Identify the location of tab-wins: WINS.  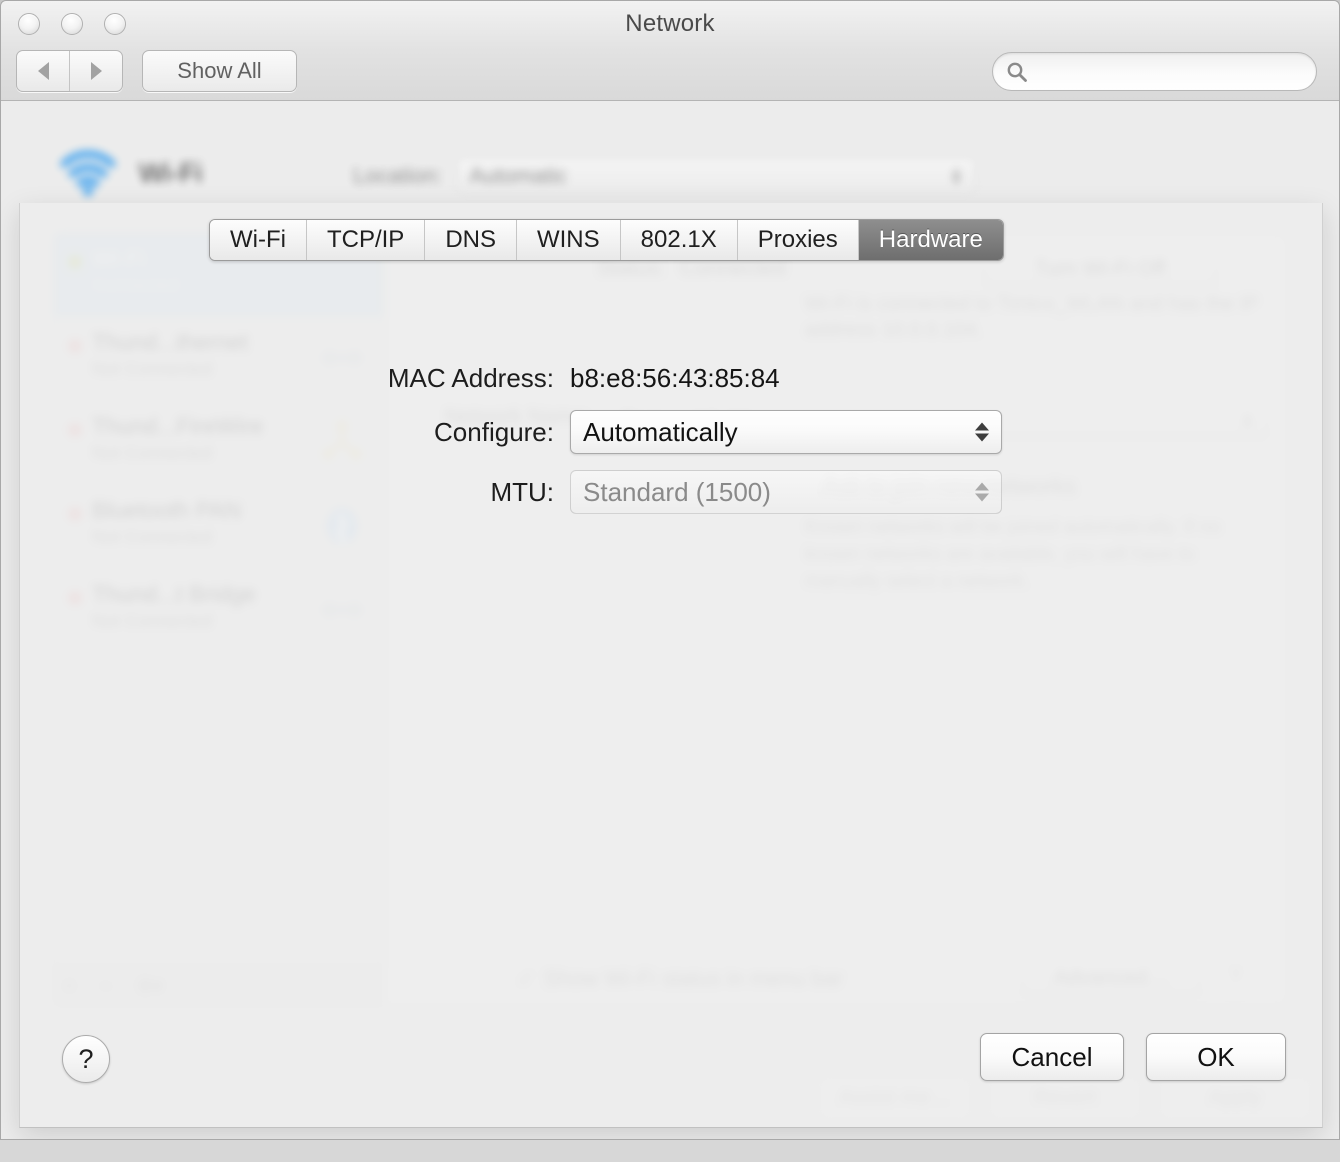
(568, 240).